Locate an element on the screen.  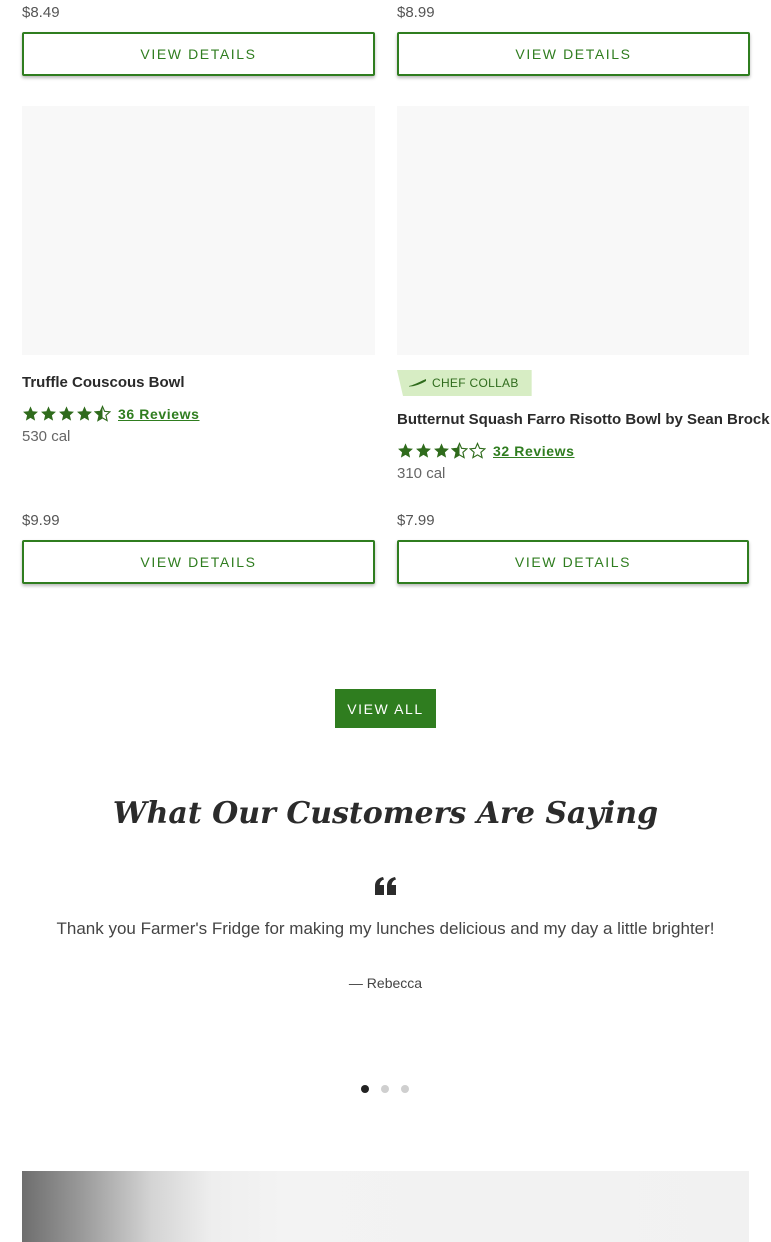
carousel-dots is located at coordinates (385, 1089).